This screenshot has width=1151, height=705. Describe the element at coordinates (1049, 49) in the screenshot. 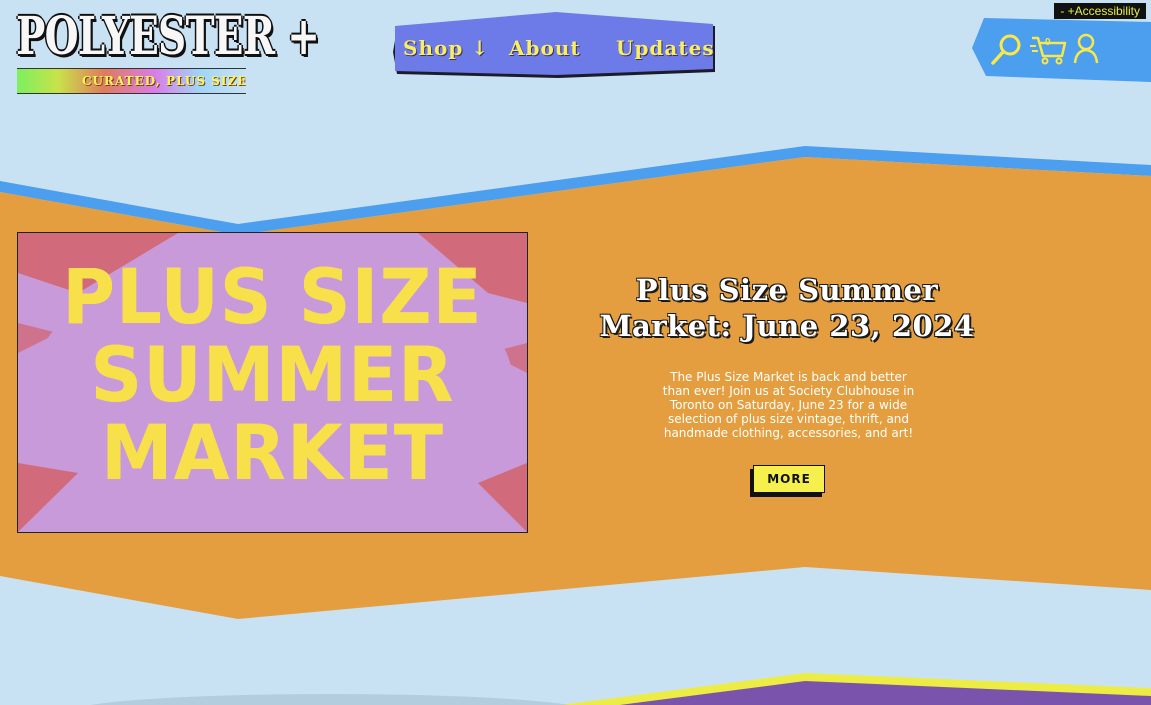

I see `cart-icon: 0` at that location.